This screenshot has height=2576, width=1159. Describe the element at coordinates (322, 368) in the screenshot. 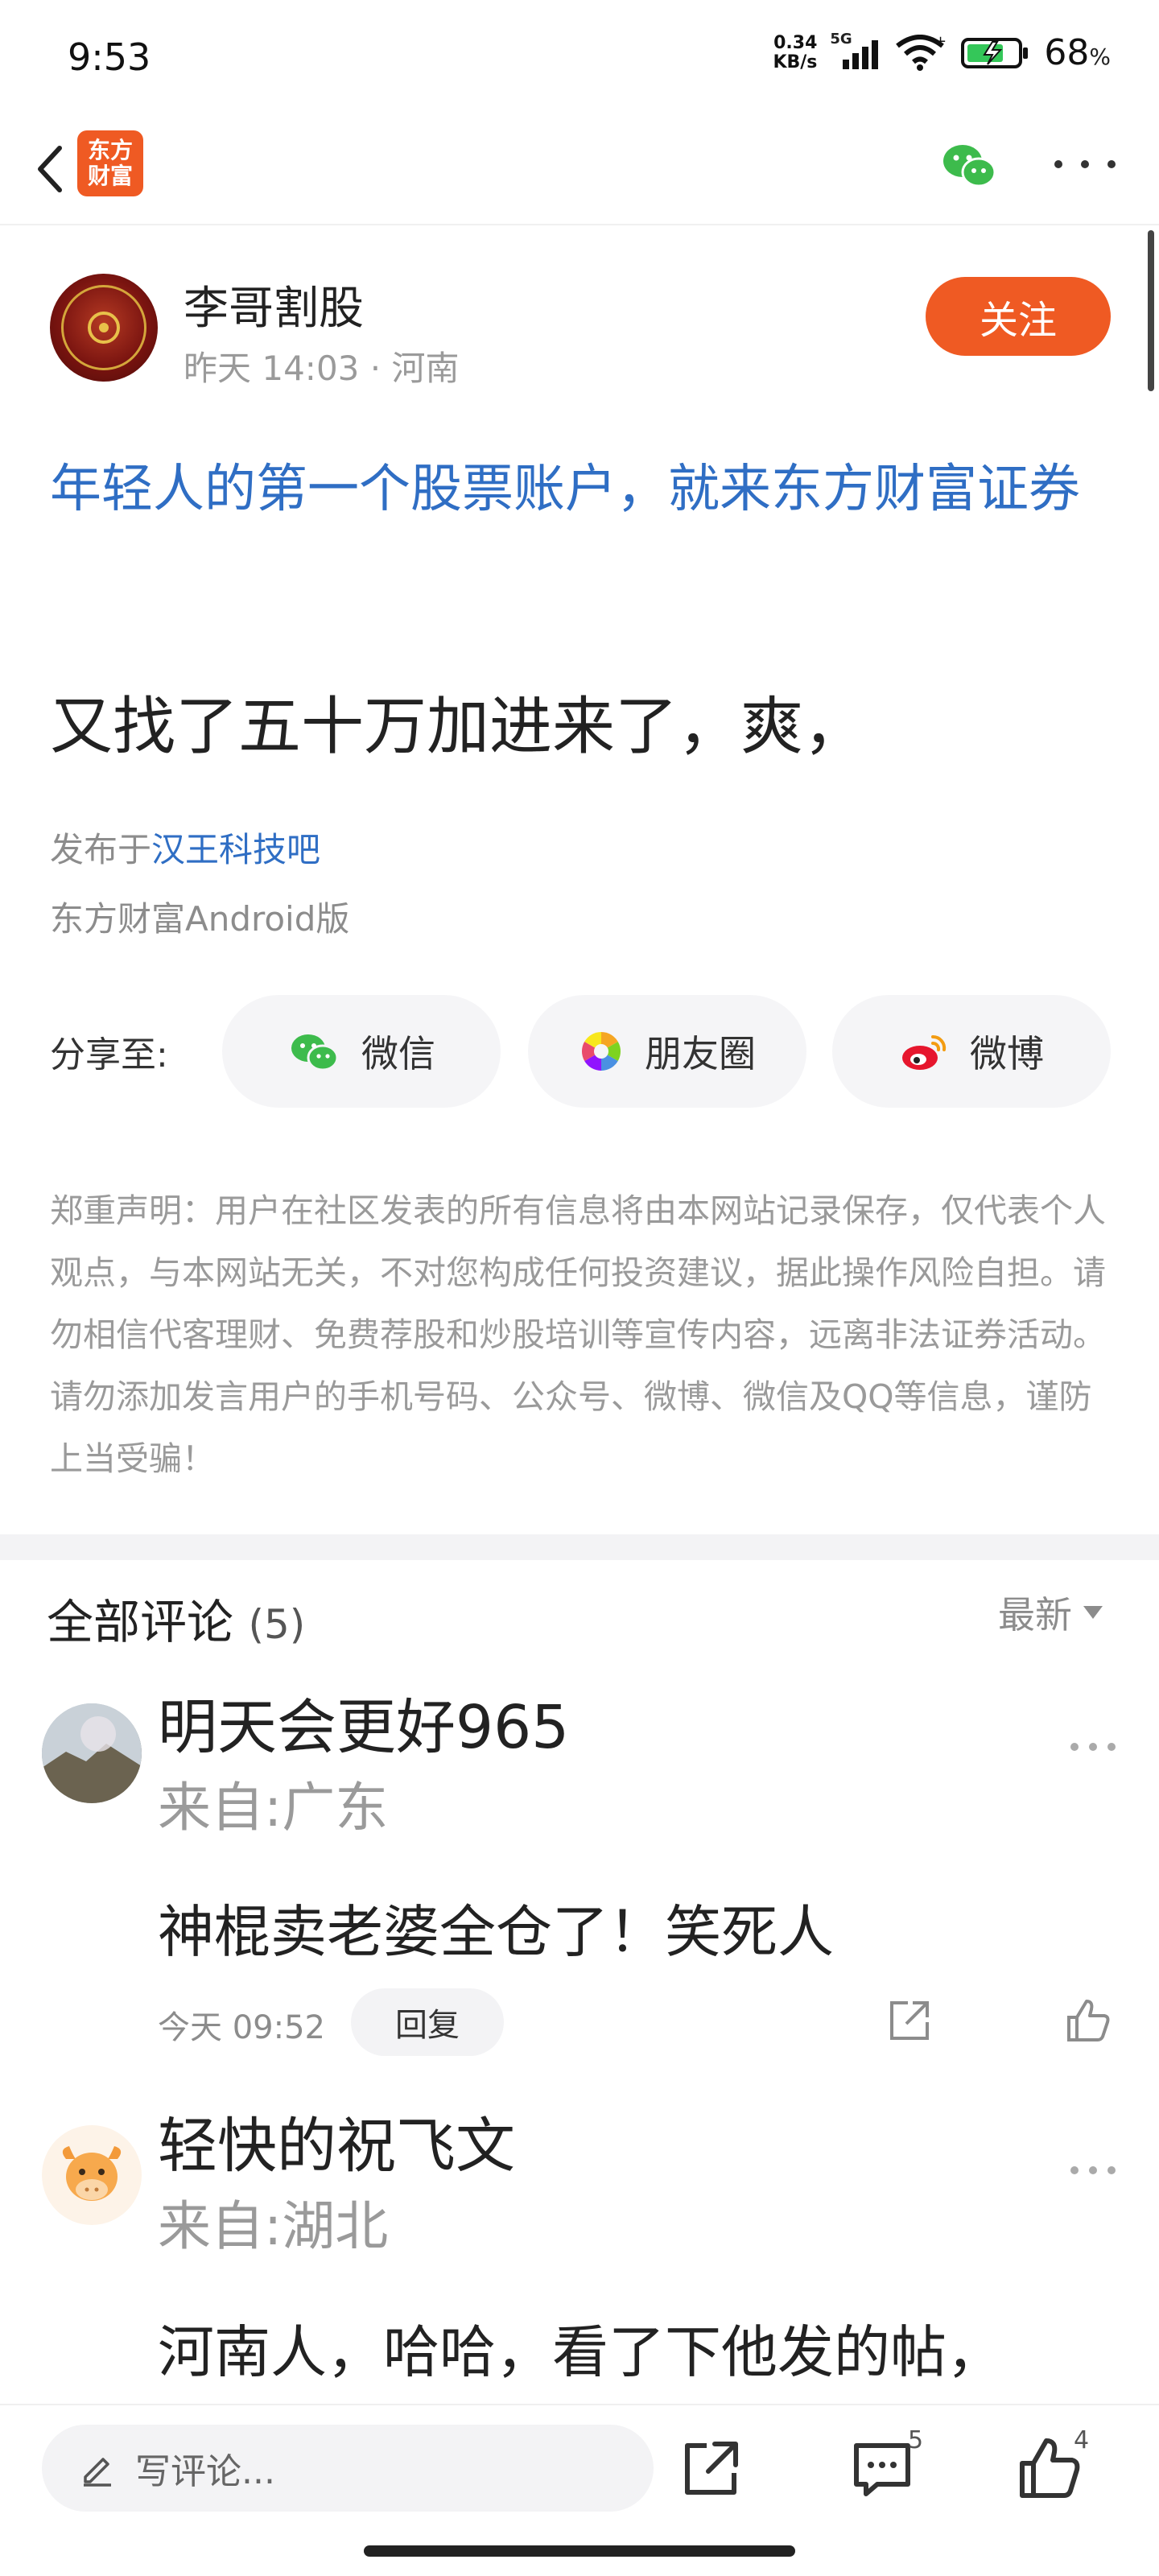

I see `post-meta: 昨天 14:03 · 河南` at that location.